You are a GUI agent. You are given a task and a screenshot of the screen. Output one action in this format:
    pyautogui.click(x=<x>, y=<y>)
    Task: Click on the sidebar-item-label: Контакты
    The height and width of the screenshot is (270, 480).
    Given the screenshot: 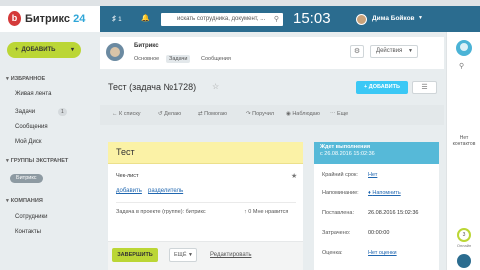 What is the action you would take?
    pyautogui.click(x=28, y=232)
    